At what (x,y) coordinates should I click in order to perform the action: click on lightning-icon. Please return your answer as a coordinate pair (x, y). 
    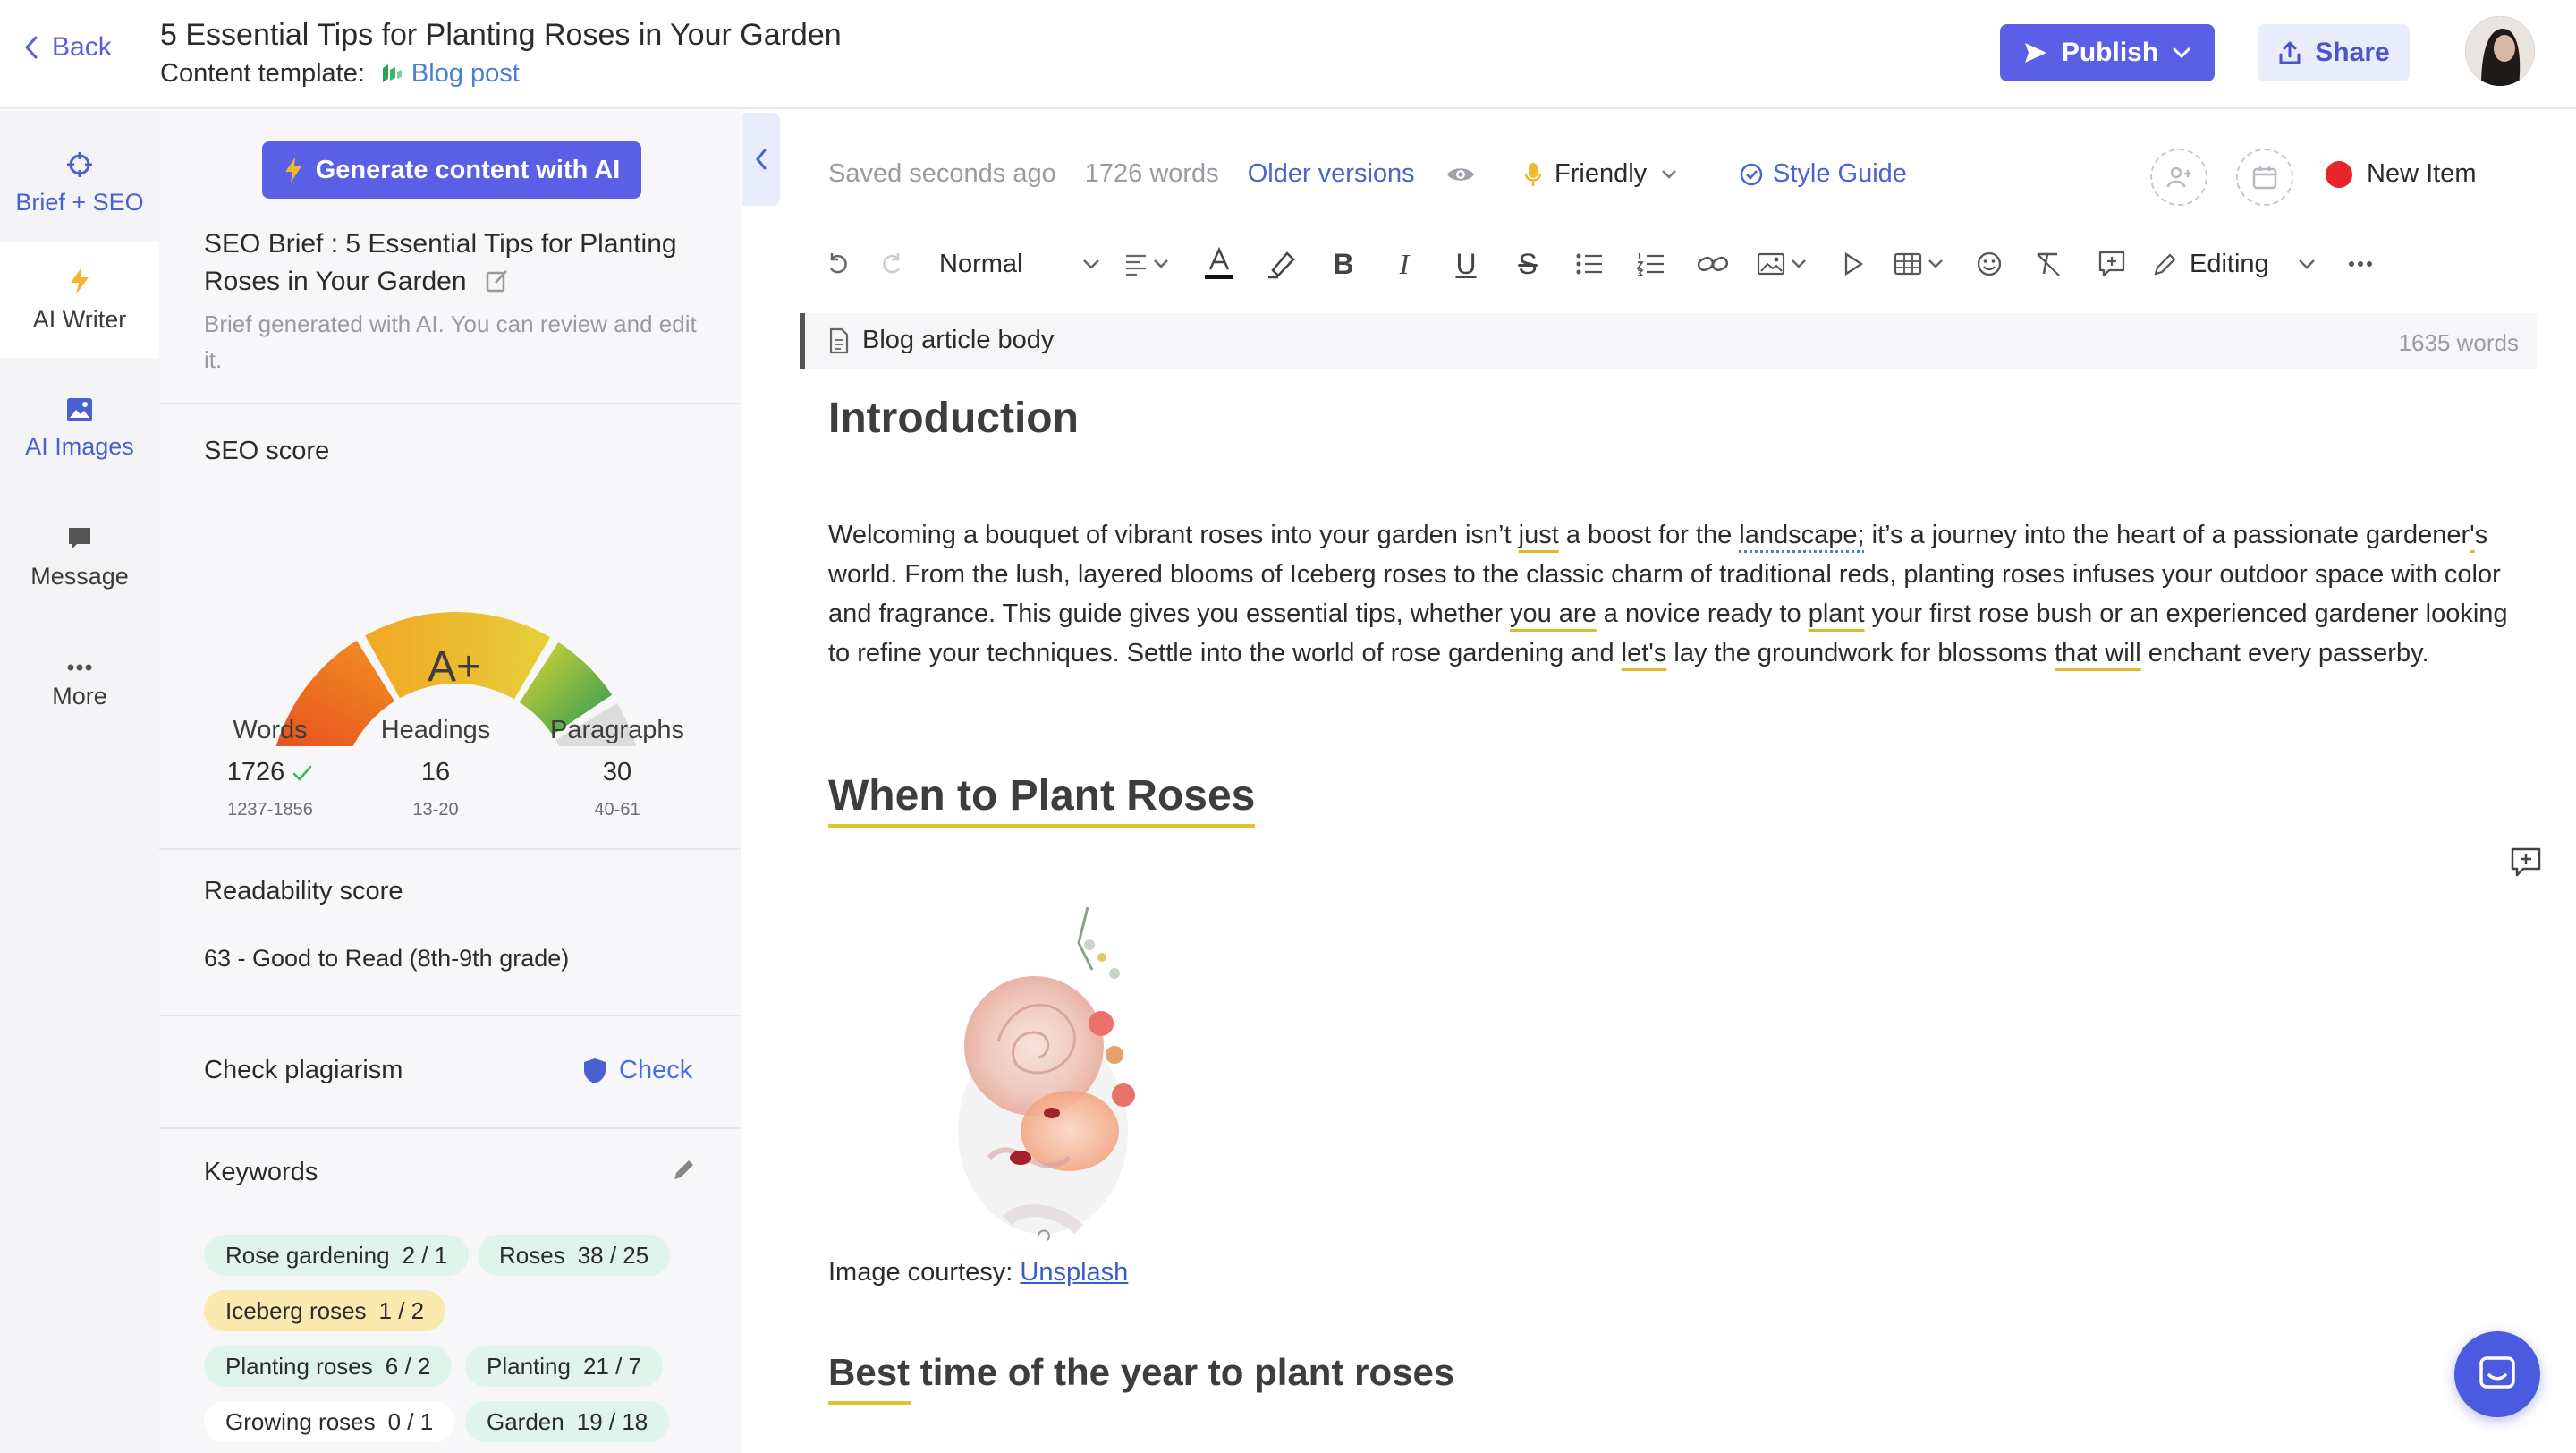
    Looking at the image, I should click on (80, 280).